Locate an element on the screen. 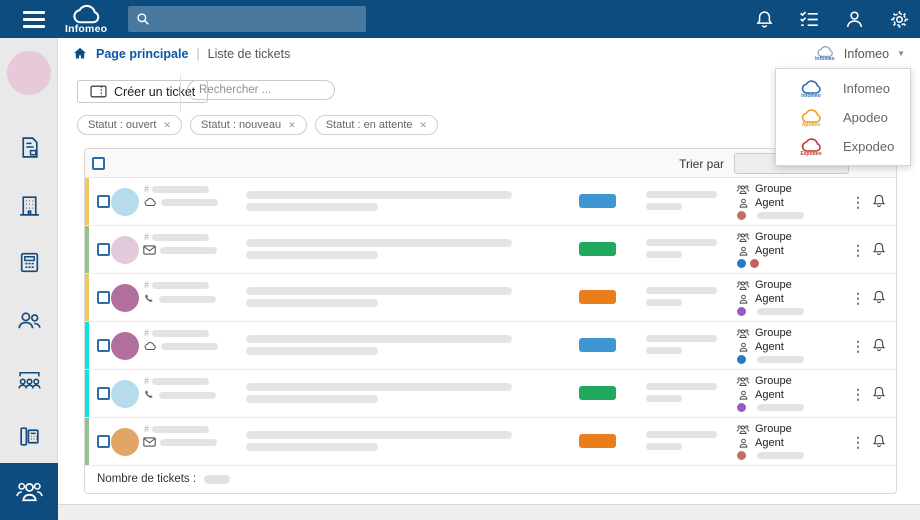  sidebar is located at coordinates (29, 279).